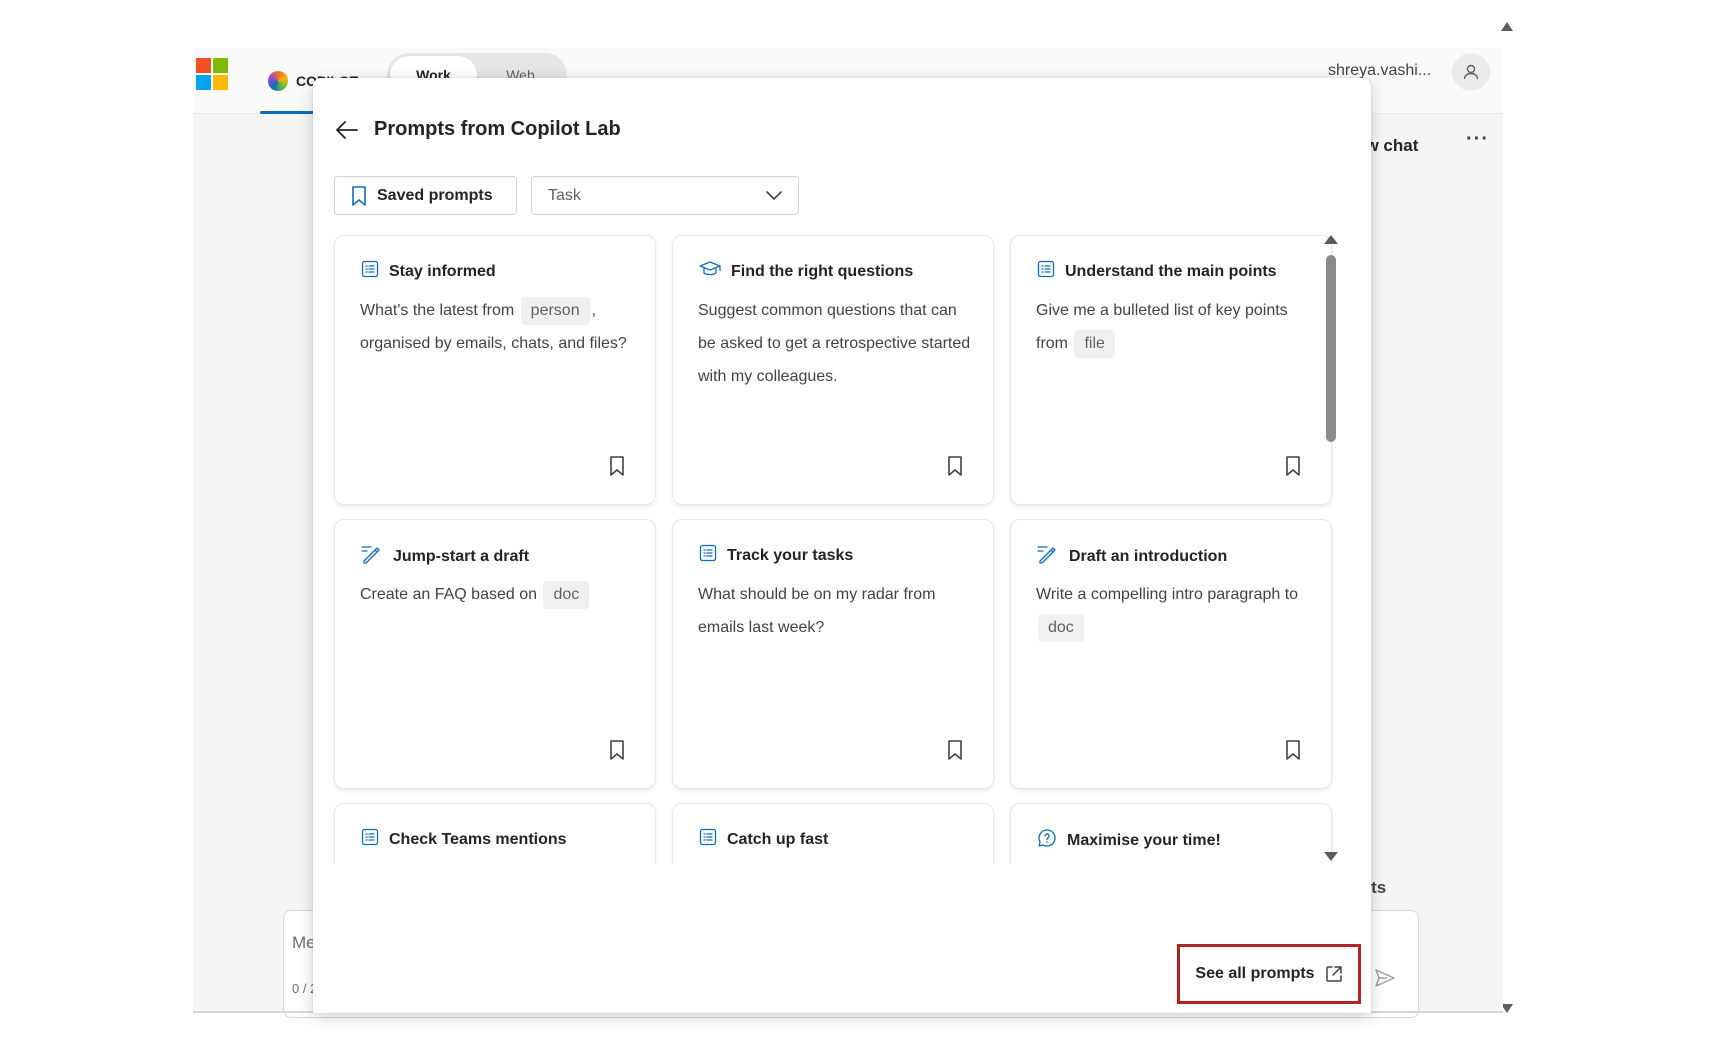 This screenshot has width=1724, height=1058. I want to click on prompt-card-title: Understand the main points, so click(1171, 271).